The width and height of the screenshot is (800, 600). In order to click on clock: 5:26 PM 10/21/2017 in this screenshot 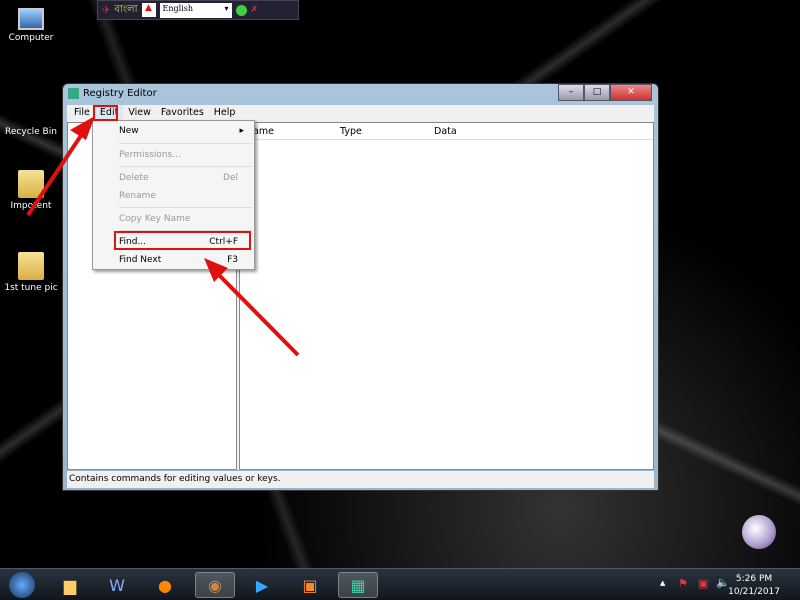, I will do `click(754, 586)`.